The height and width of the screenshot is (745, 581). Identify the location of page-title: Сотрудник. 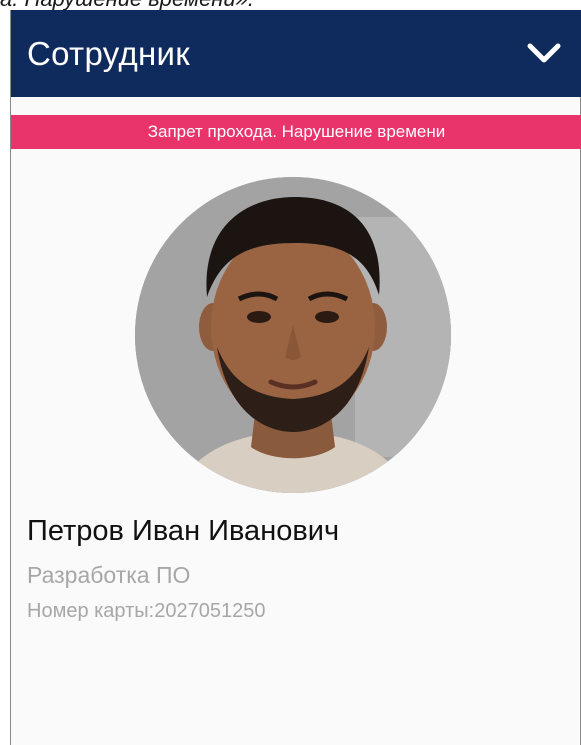
(109, 53).